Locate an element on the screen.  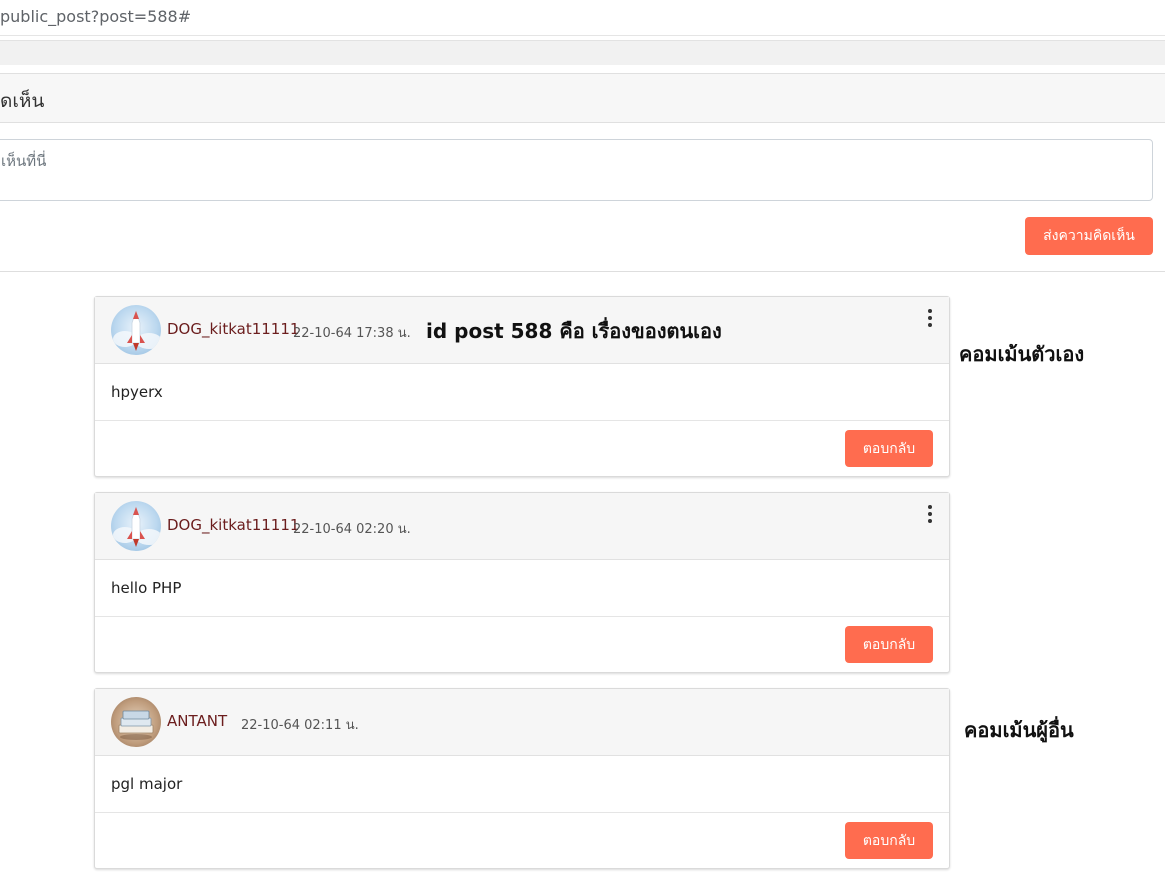
top-strip is located at coordinates (582, 52).